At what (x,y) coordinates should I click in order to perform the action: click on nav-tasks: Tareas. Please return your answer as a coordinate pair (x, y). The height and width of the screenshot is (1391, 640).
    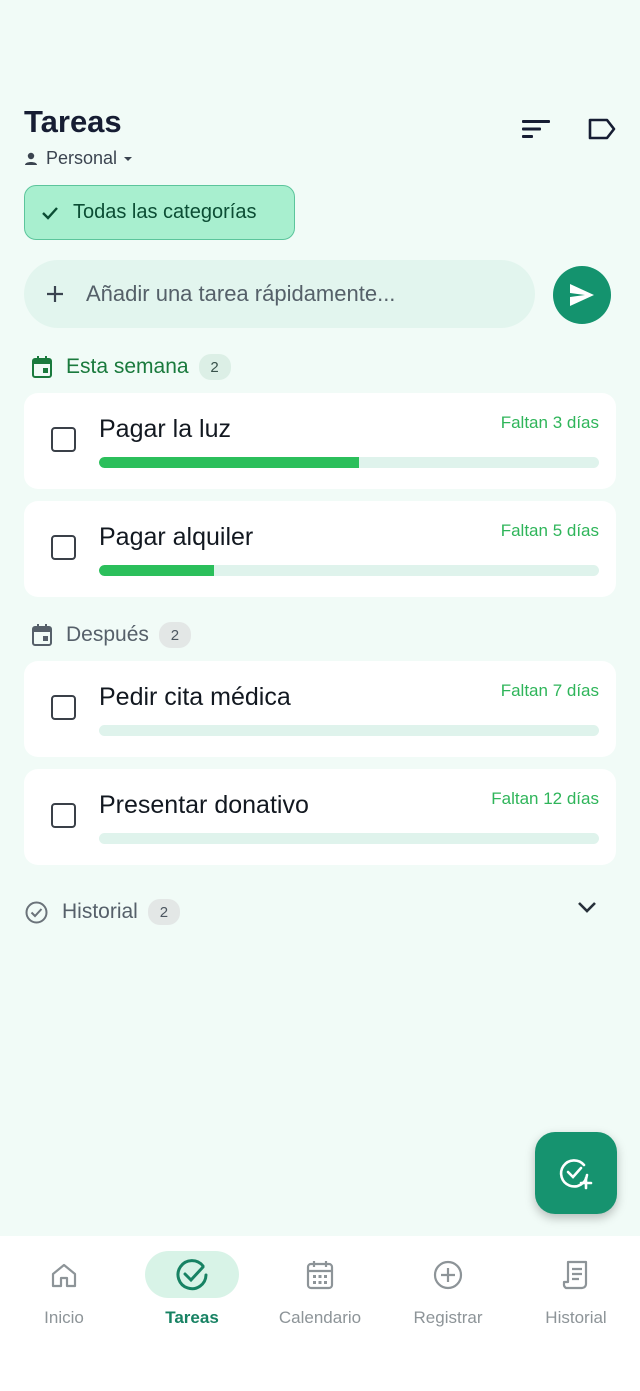
    Looking at the image, I should click on (192, 1282).